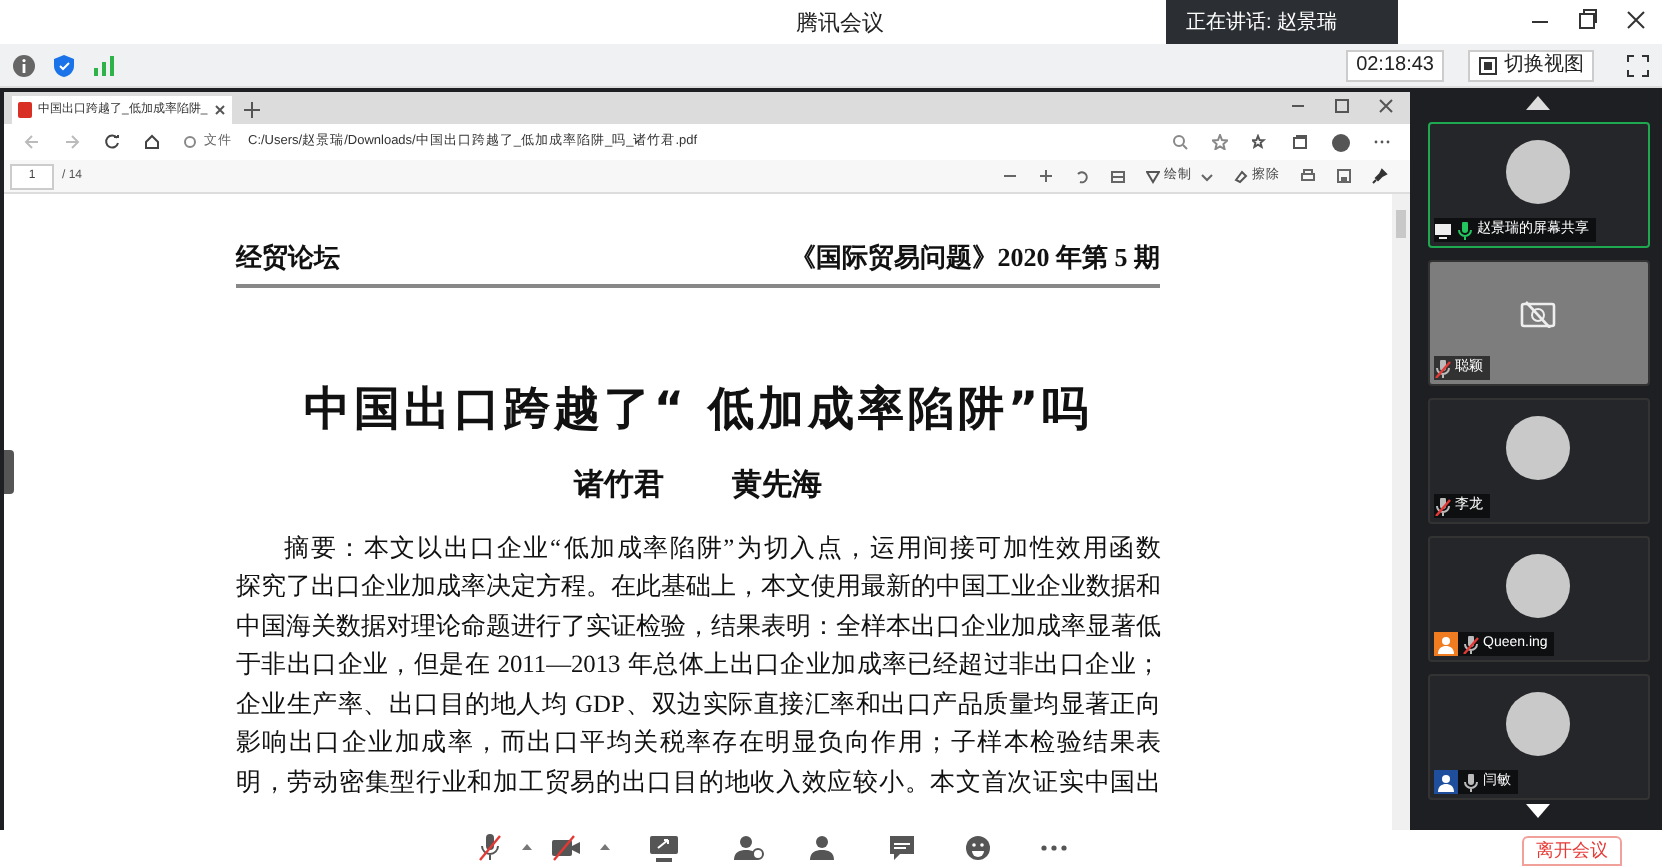 The height and width of the screenshot is (866, 1662). I want to click on rotate-icon, so click(1082, 176).